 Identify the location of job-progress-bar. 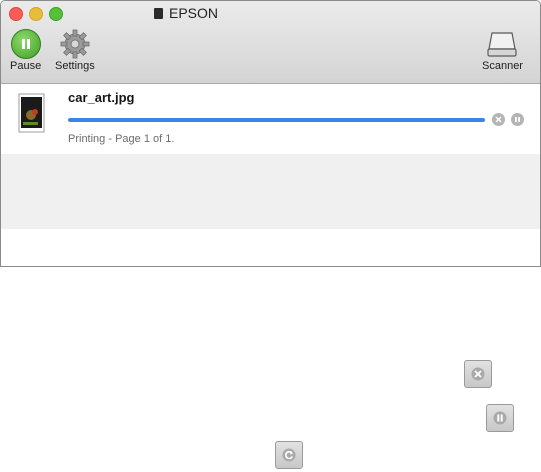
(276, 120).